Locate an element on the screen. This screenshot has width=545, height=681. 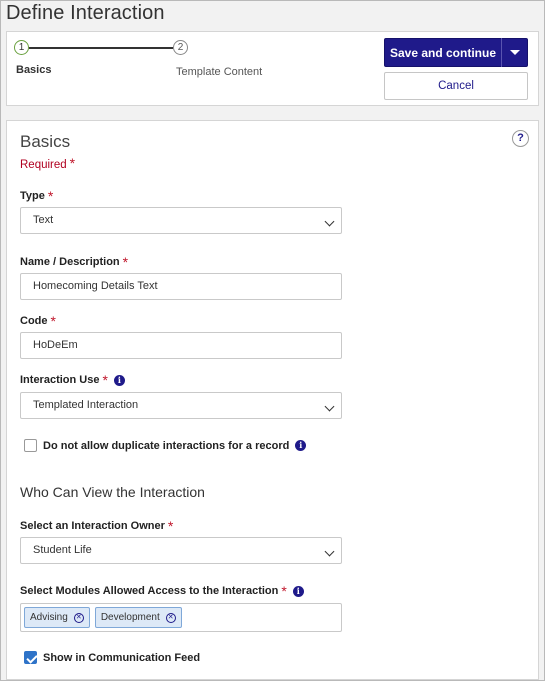
show-feed-checkbox is located at coordinates (30, 657).